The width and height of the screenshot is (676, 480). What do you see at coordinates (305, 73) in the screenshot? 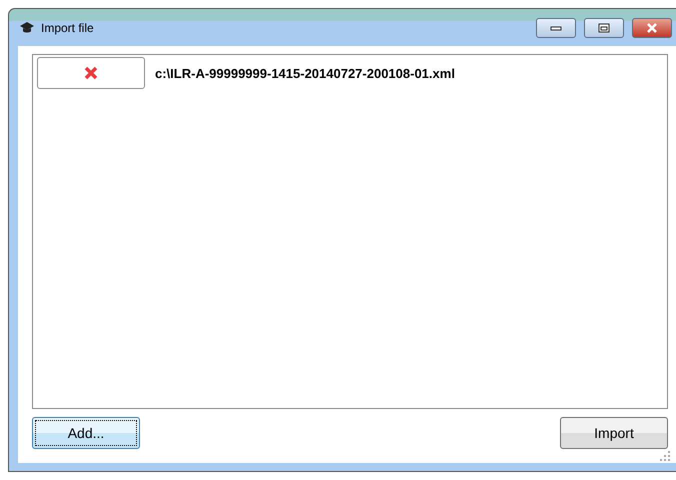
I see `file-path: c:\ILR-A-99999999-1415-20140727-200108-01.xml` at bounding box center [305, 73].